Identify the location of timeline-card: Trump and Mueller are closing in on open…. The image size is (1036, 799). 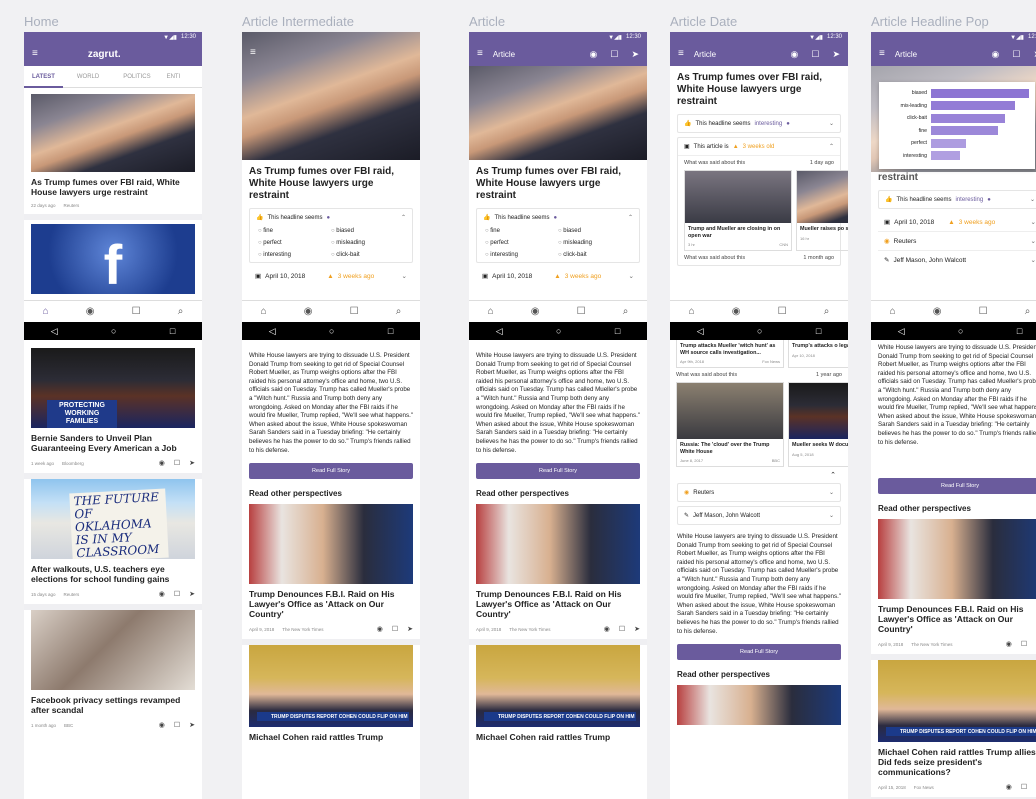
(738, 210).